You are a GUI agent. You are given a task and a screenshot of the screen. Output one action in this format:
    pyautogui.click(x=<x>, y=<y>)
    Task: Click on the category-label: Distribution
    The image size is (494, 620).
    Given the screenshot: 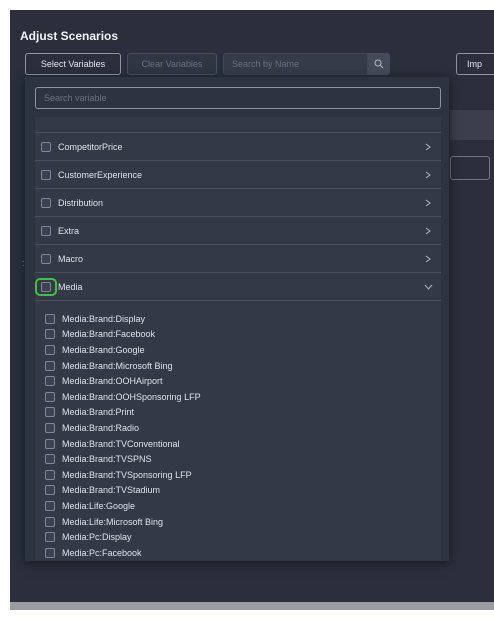 What is the action you would take?
    pyautogui.click(x=81, y=202)
    